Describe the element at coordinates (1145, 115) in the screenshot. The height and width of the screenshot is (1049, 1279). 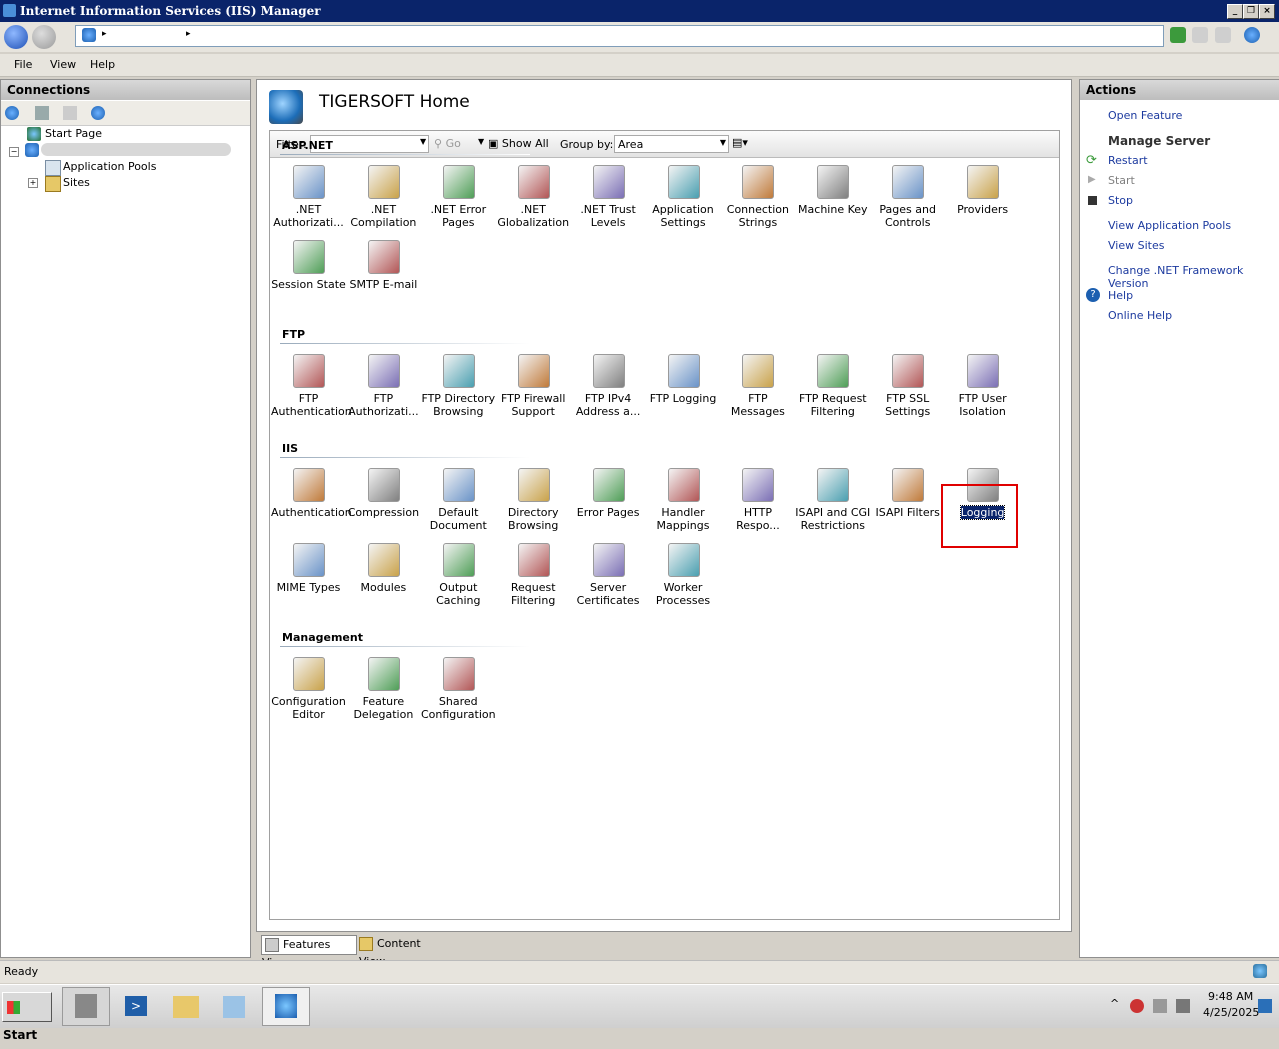
I see `action-open-feature: Open Feature` at that location.